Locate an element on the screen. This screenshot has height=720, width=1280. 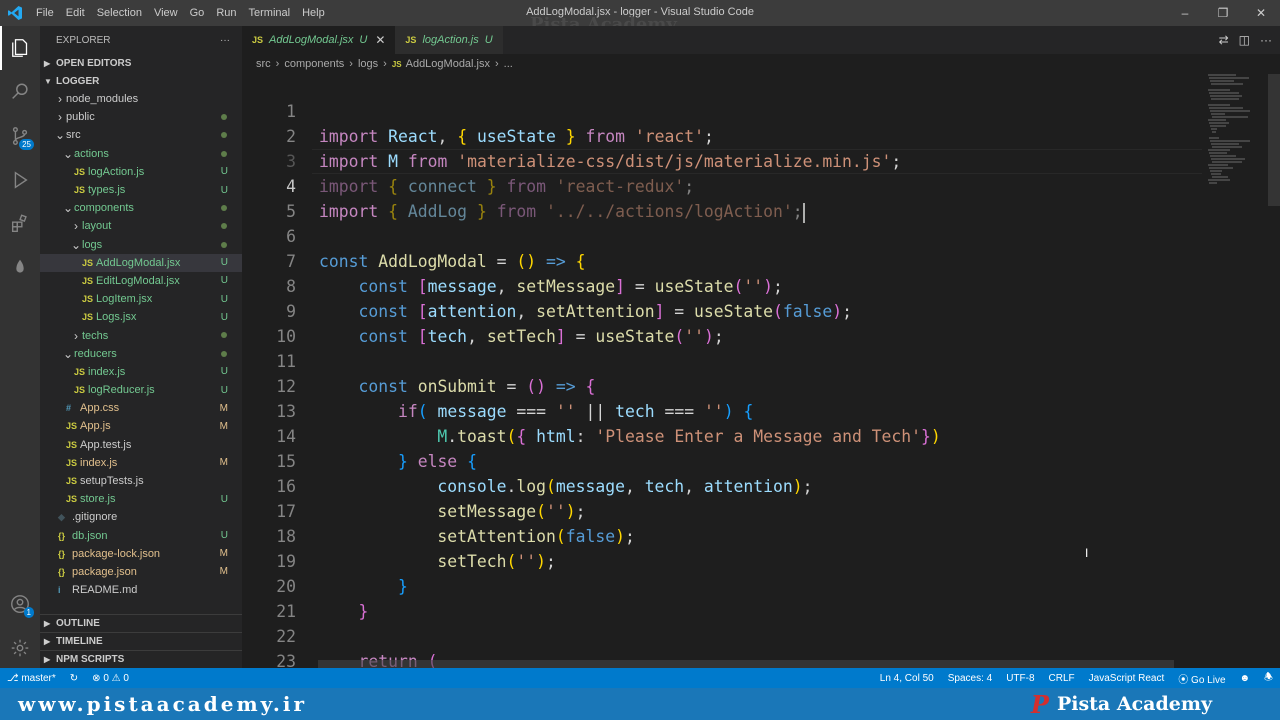
menu-item-view: View is located at coordinates (166, 13).